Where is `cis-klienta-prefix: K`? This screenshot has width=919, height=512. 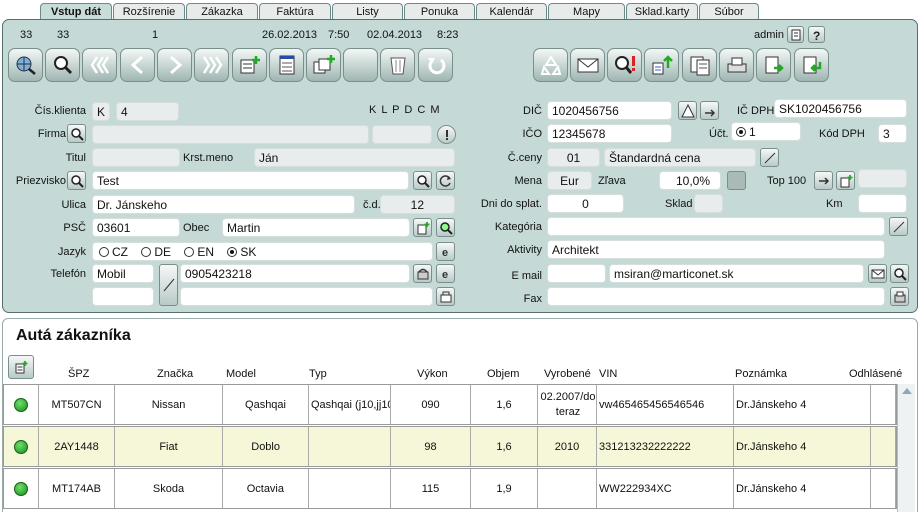 cis-klienta-prefix: K is located at coordinates (101, 111).